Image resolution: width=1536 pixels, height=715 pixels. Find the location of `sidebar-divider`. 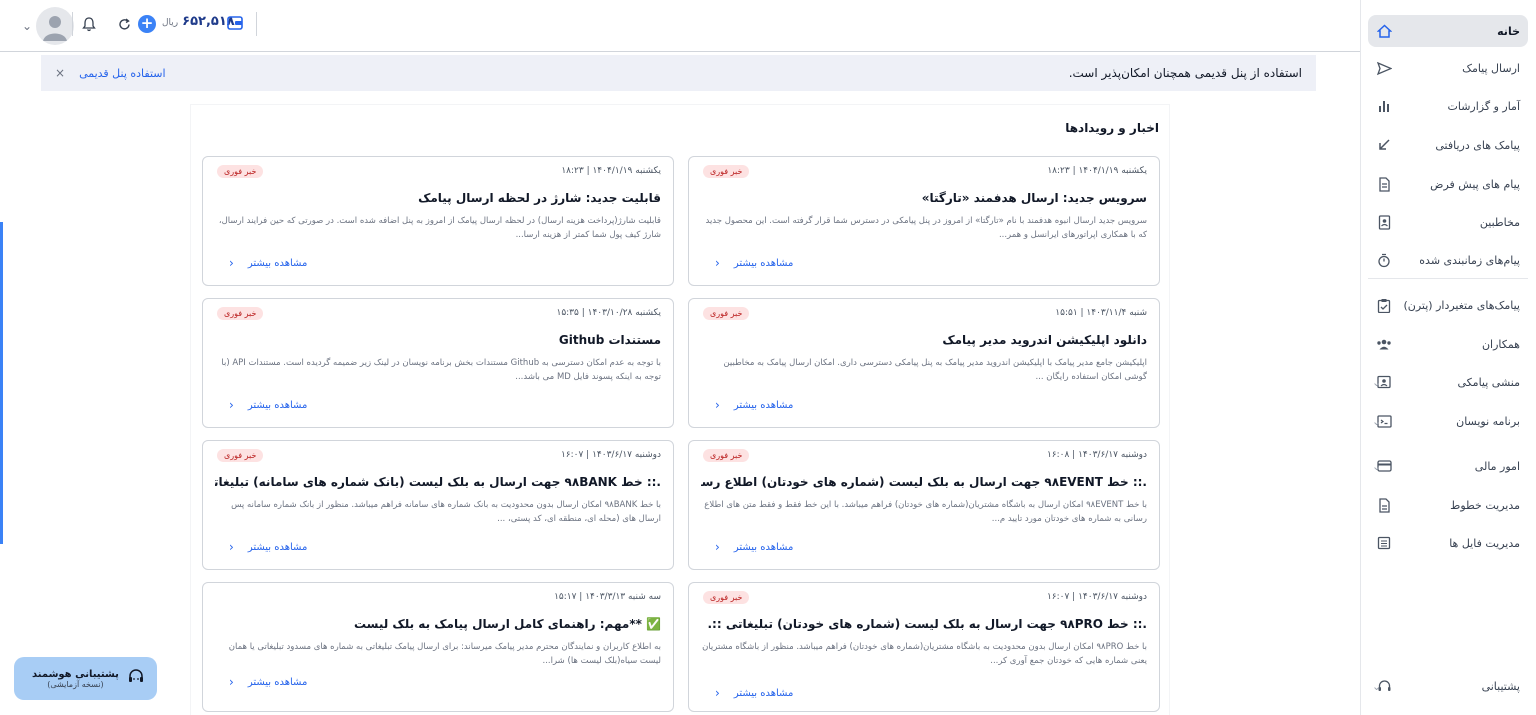

sidebar-divider is located at coordinates (1448, 278).